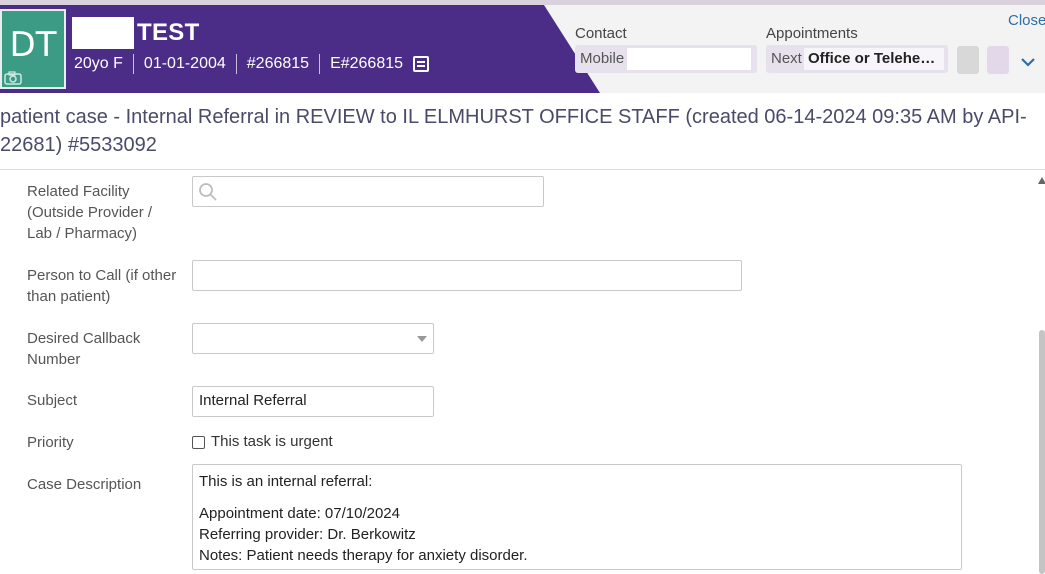  Describe the element at coordinates (1042, 452) in the screenshot. I see `scrollbar-thumb` at that location.